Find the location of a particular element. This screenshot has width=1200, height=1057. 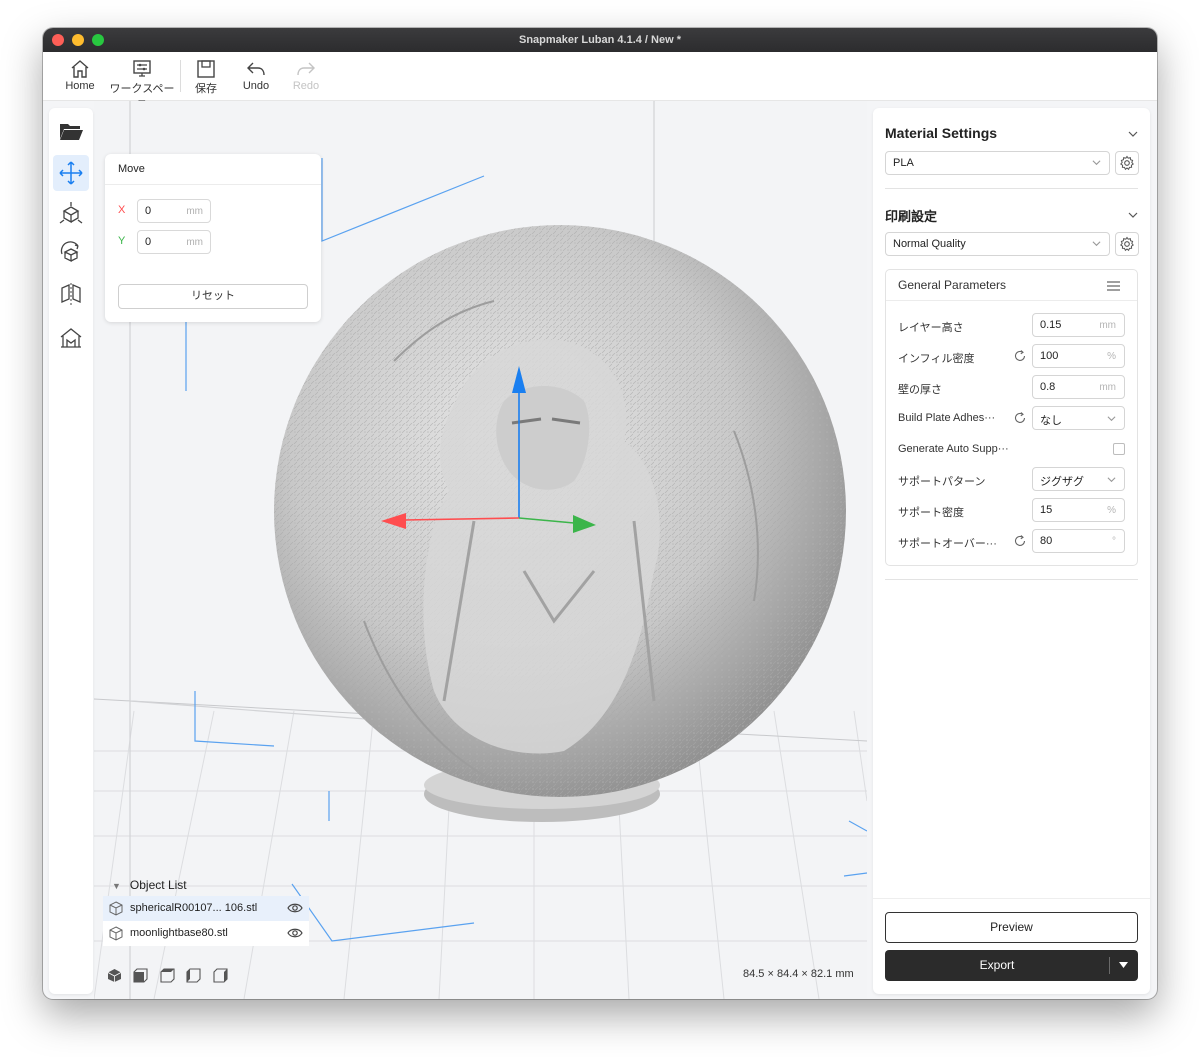

x-position-input: 0 mm is located at coordinates (174, 211).